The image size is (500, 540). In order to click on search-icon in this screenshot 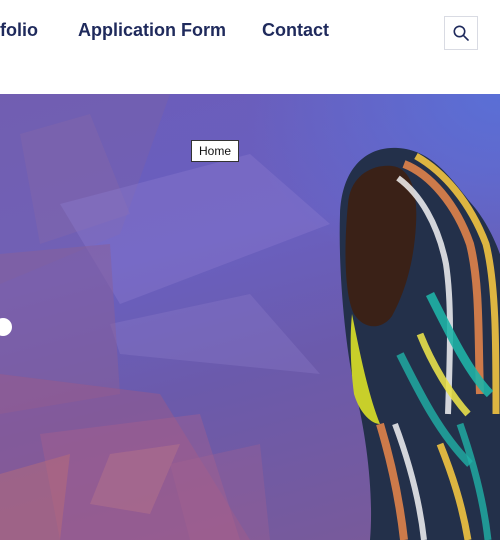, I will do `click(461, 33)`.